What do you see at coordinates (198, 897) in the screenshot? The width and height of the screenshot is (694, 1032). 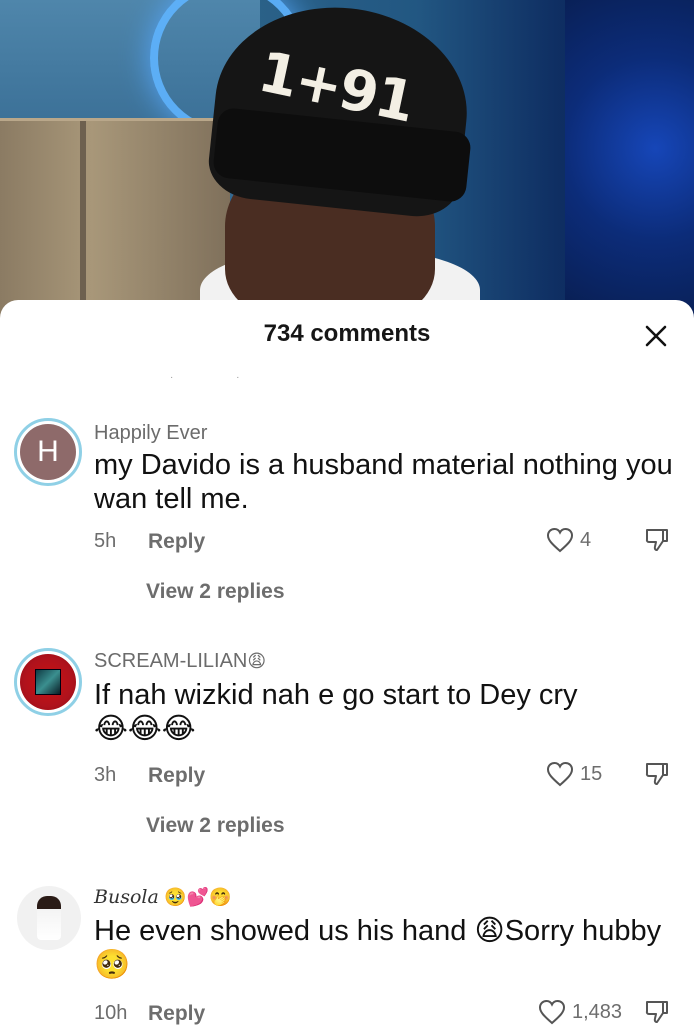 I see `username-emoji: 🥹💕🤭` at bounding box center [198, 897].